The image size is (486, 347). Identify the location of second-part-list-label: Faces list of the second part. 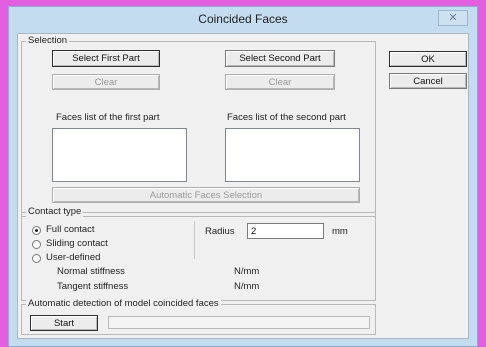
(286, 117).